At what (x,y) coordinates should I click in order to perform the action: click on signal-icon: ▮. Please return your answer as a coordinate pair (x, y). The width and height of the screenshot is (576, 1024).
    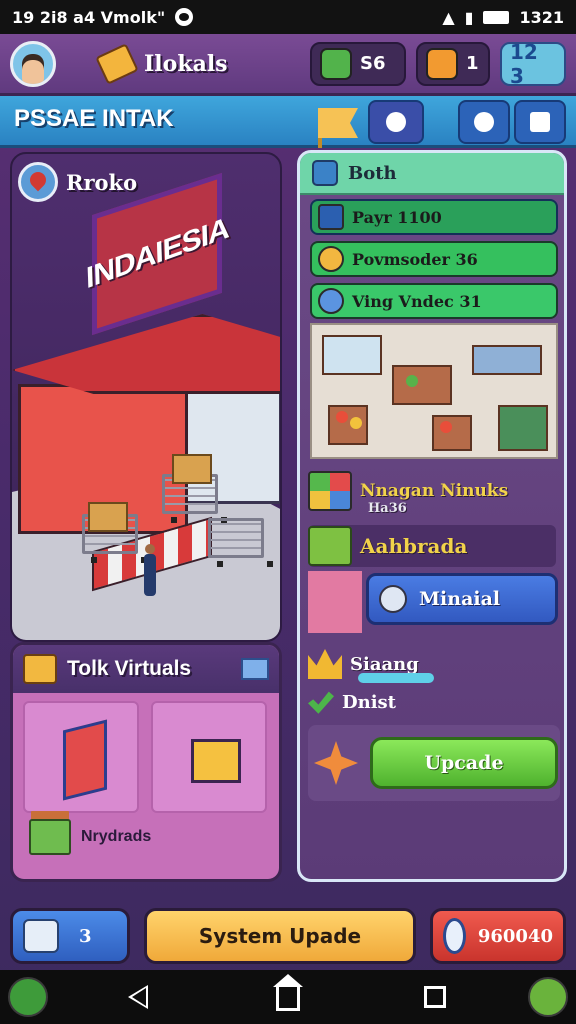
    Looking at the image, I should click on (469, 17).